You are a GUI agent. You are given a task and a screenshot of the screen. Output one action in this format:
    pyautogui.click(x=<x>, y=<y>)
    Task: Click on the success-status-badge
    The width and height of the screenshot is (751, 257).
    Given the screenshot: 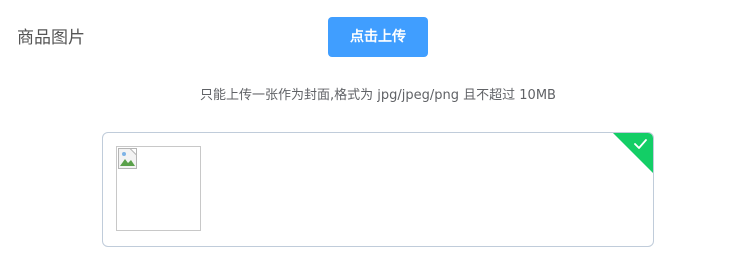 What is the action you would take?
    pyautogui.click(x=633, y=153)
    